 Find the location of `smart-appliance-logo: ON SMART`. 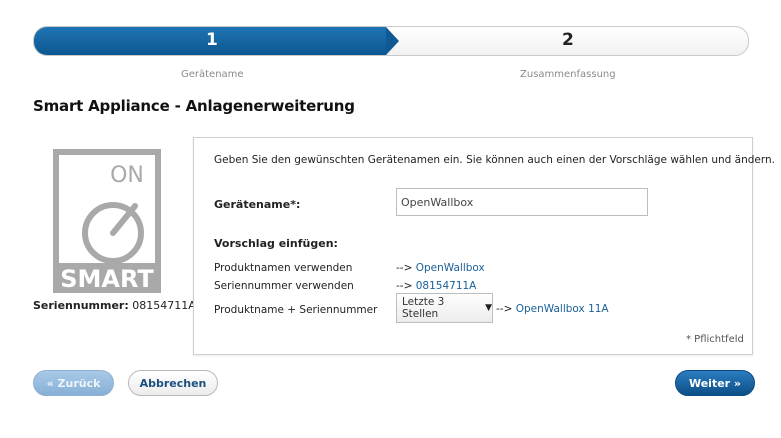

smart-appliance-logo: ON SMART is located at coordinates (107, 221).